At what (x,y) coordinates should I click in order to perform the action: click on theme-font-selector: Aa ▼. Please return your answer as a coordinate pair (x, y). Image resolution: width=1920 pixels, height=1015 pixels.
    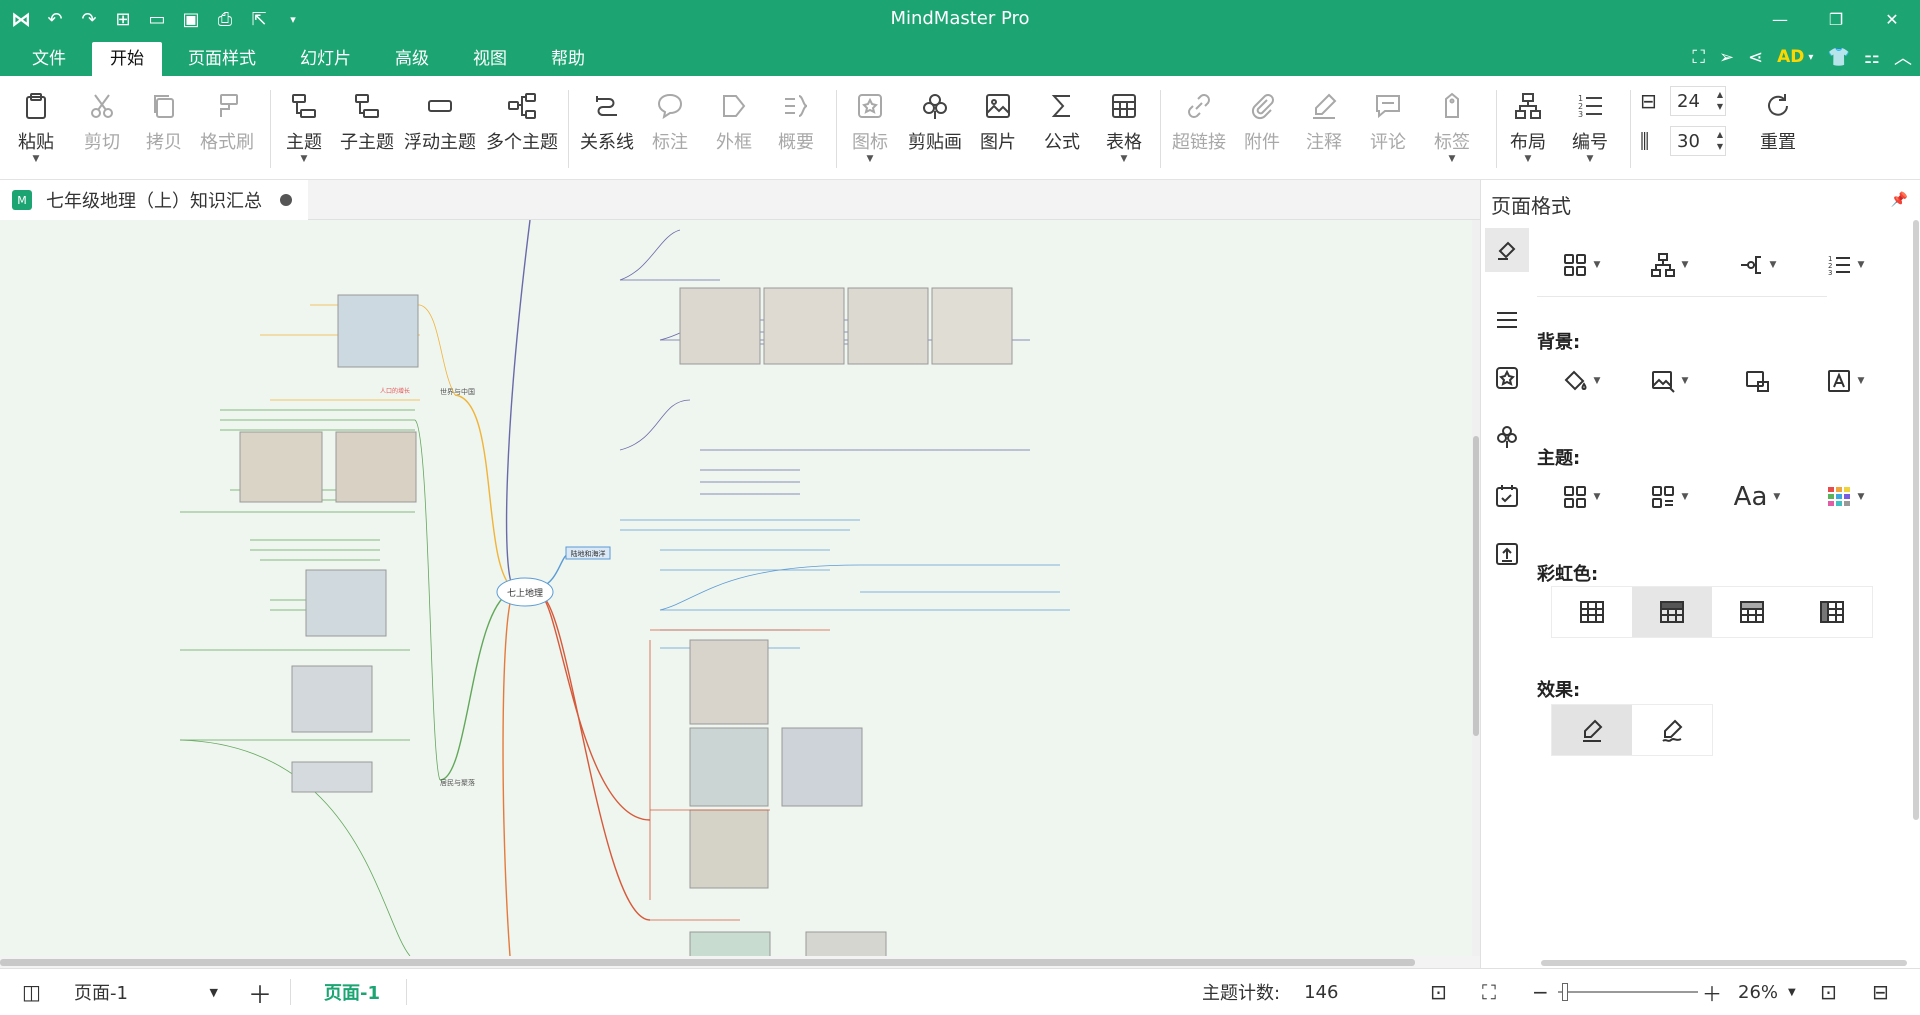
    Looking at the image, I should click on (1757, 497).